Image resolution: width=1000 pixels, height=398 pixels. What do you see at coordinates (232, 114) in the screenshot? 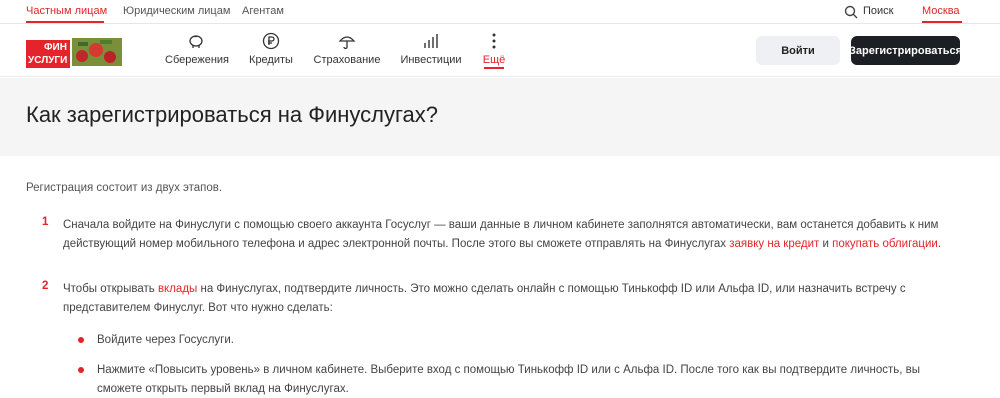
I see `page-title: Как зарегистрироваться на Финуслугах?` at bounding box center [232, 114].